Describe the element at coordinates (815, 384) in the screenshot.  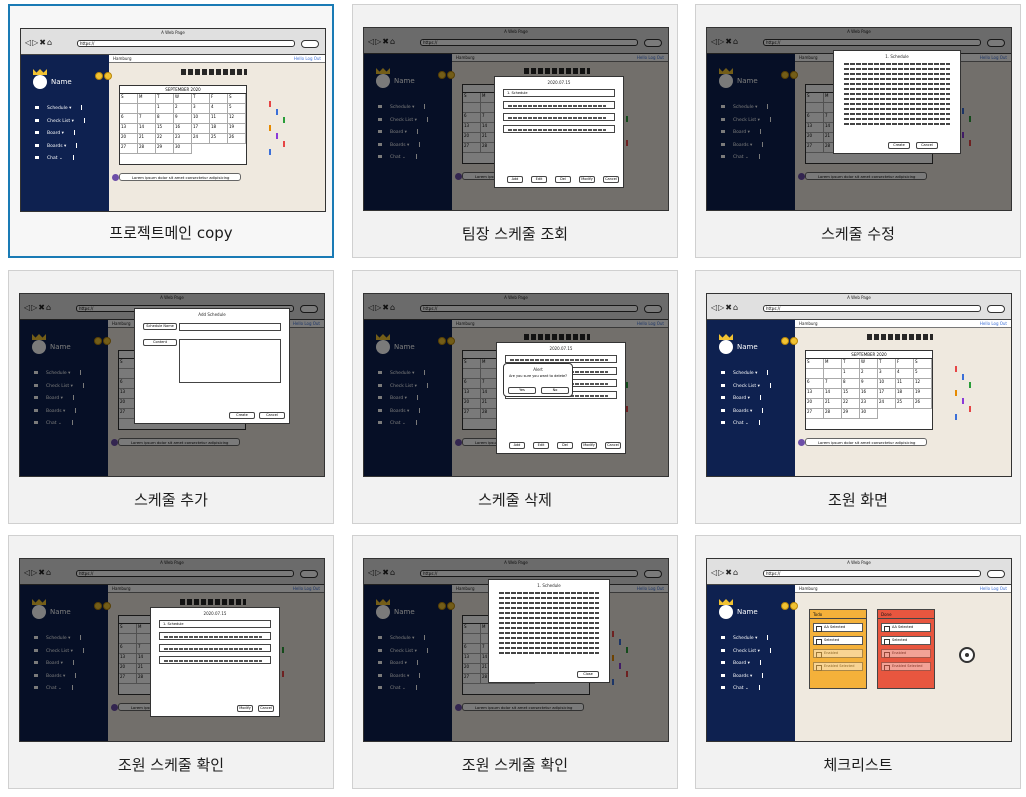
I see `calendar-cell: 6` at that location.